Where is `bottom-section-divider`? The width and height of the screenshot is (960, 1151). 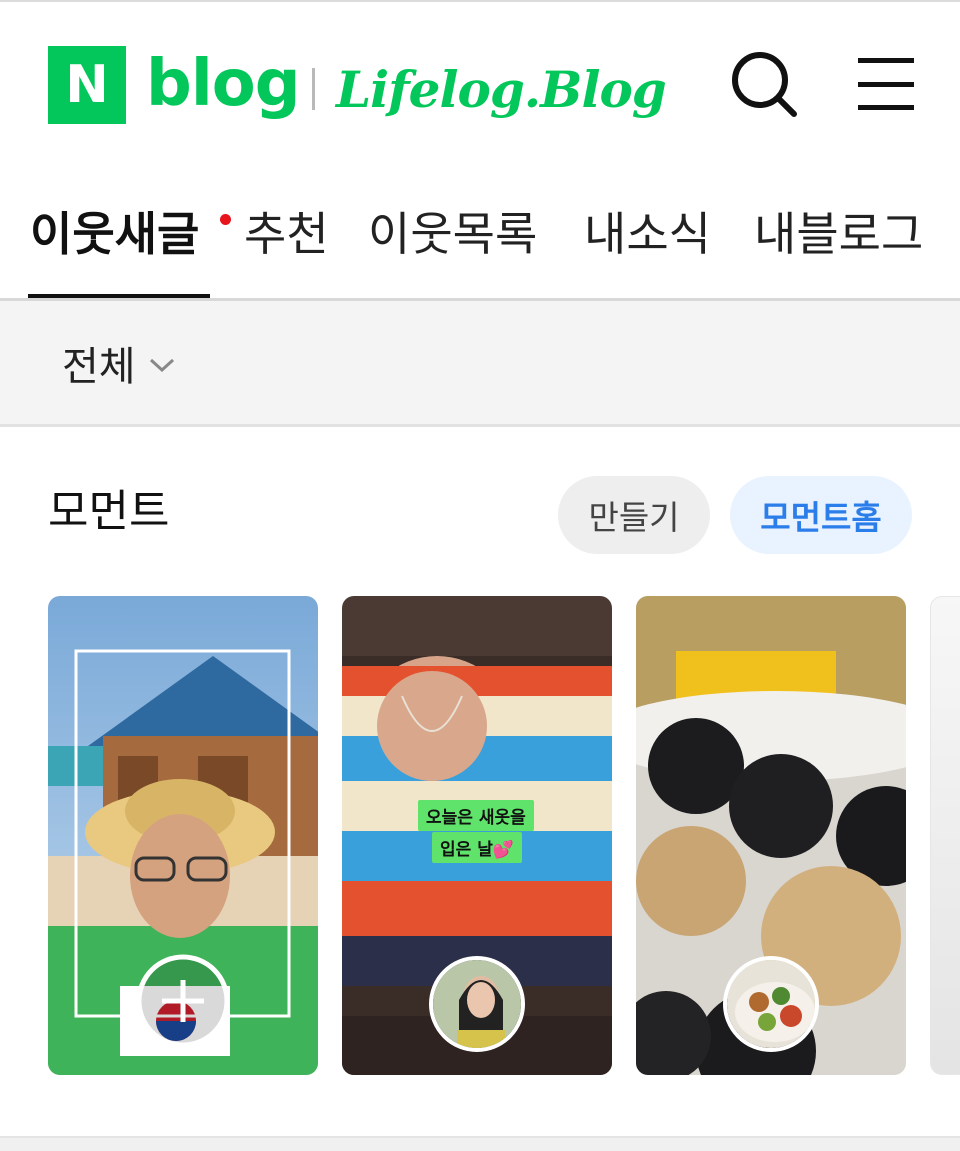 bottom-section-divider is located at coordinates (480, 1143).